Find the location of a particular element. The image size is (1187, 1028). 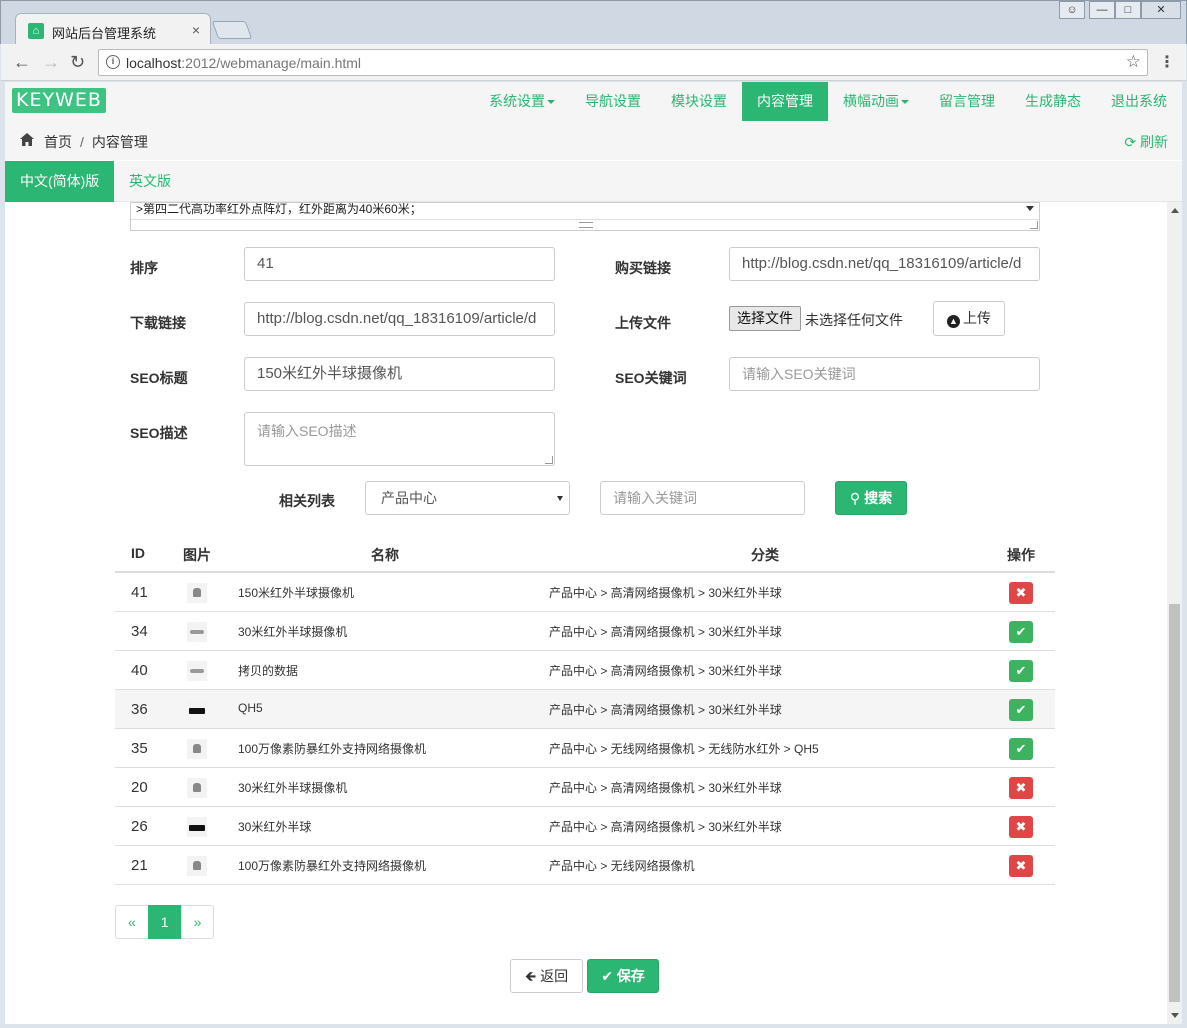

row-name: 拷贝的数据 is located at coordinates (268, 671).